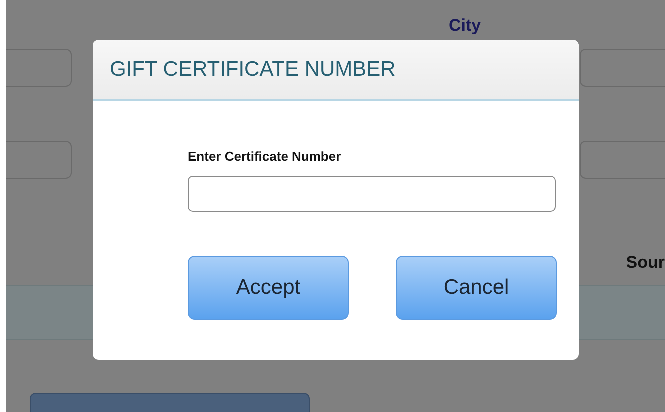 The width and height of the screenshot is (665, 412). What do you see at coordinates (465, 26) in the screenshot?
I see `column-label: City` at bounding box center [465, 26].